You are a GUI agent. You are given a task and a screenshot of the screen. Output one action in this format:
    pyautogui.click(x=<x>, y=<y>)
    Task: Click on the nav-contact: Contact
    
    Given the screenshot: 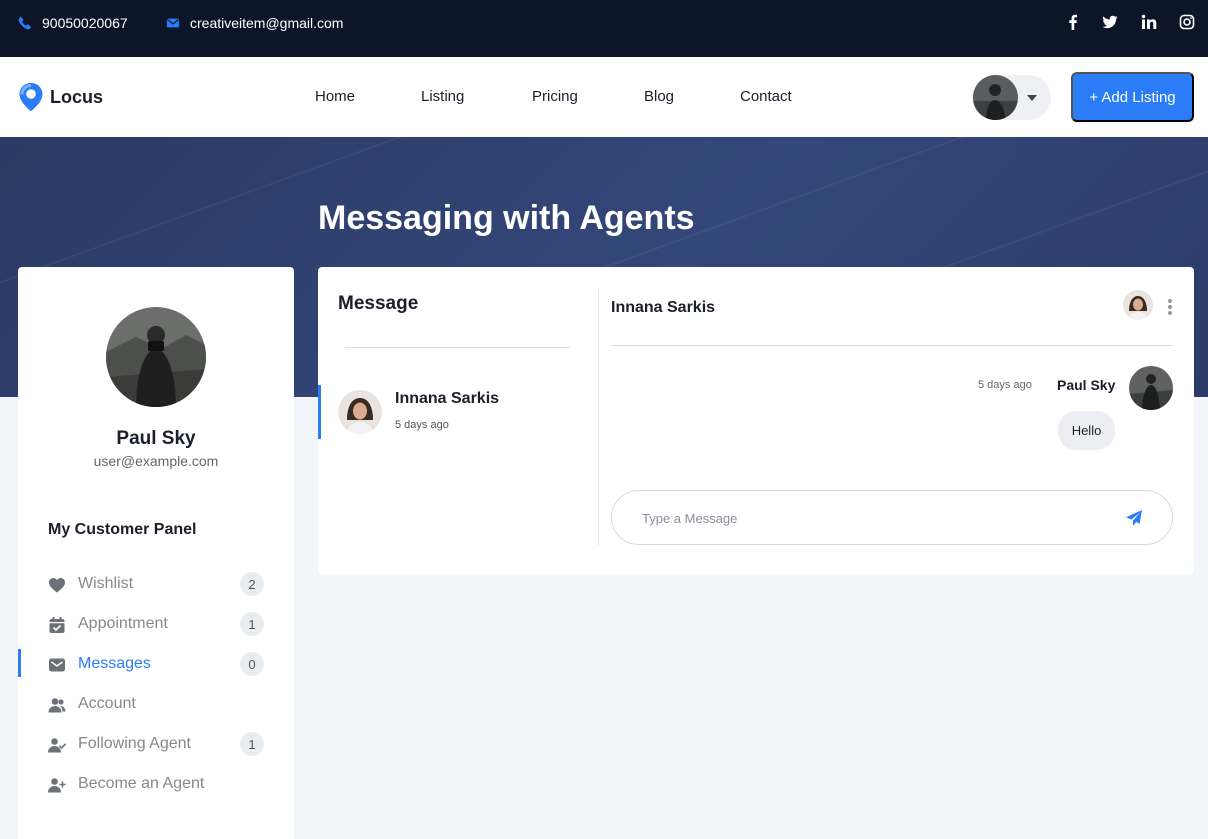 What is the action you would take?
    pyautogui.click(x=766, y=96)
    